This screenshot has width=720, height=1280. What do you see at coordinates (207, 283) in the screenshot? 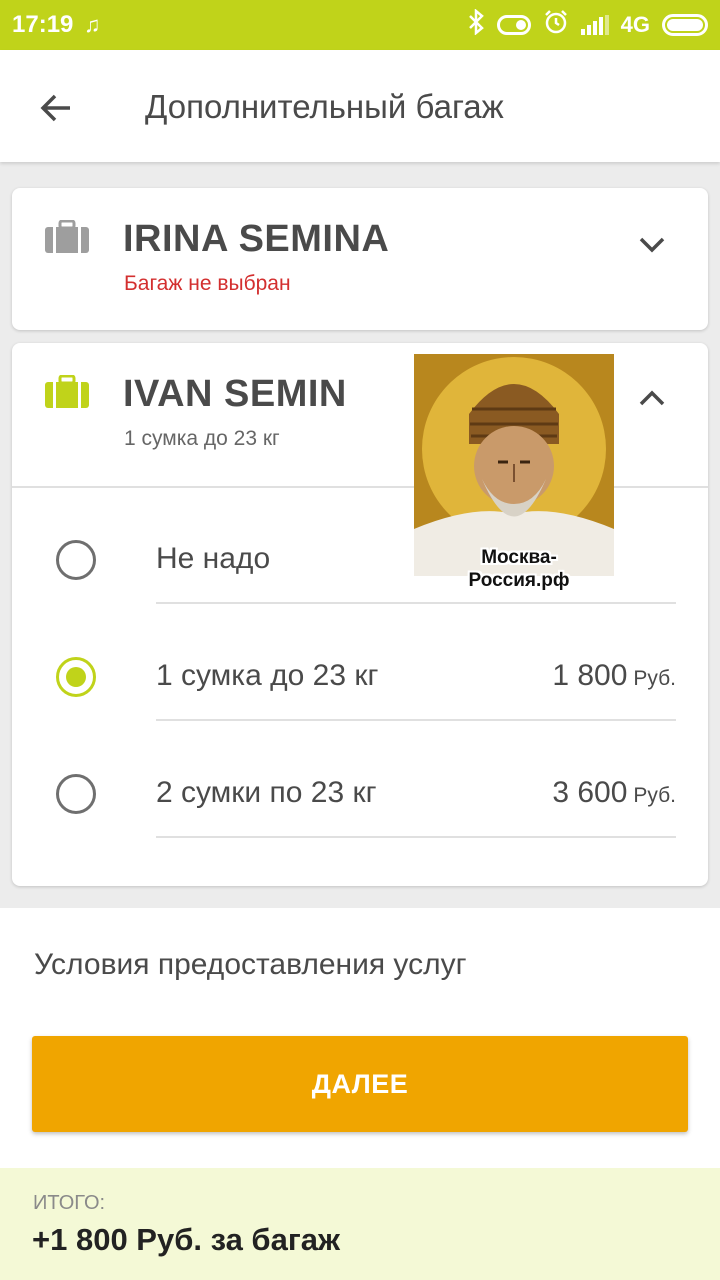
I see `baggage-status: Багаж не выбран` at bounding box center [207, 283].